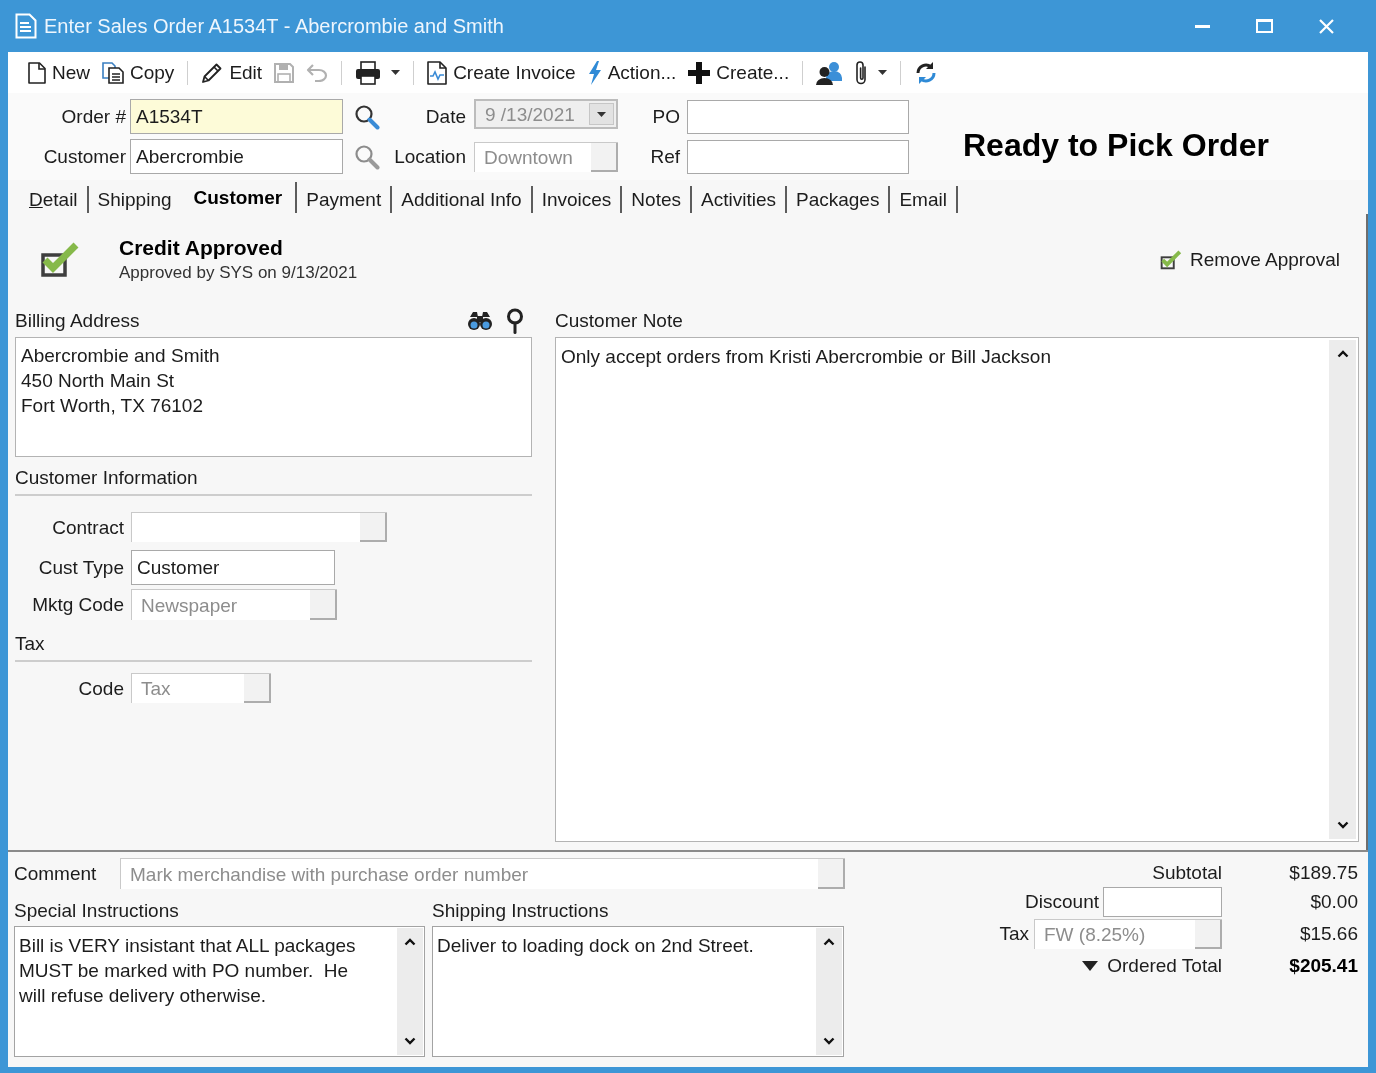 Image resolution: width=1376 pixels, height=1073 pixels. I want to click on search-icon, so click(366, 116).